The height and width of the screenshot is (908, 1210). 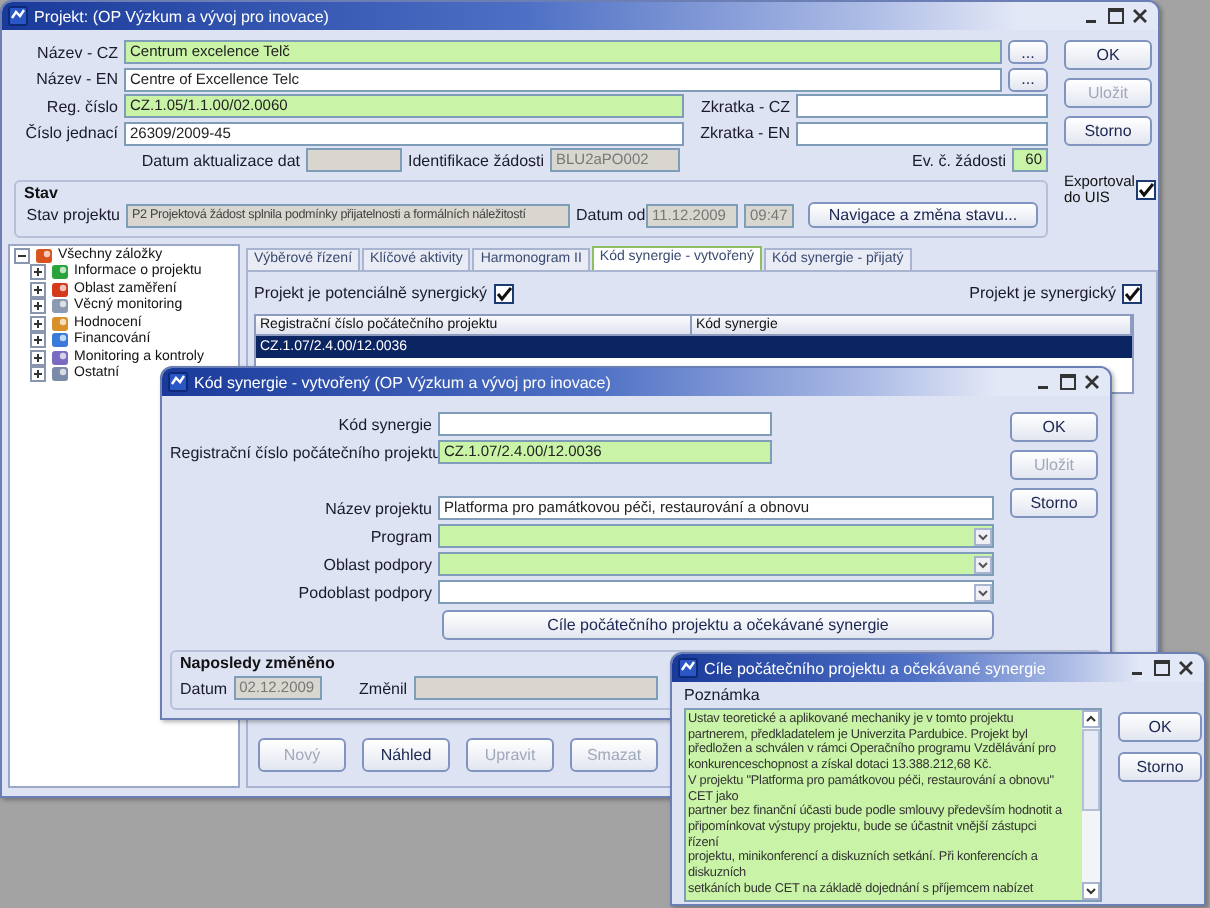 What do you see at coordinates (219, 160) in the screenshot?
I see `field-label: Datum aktualizace dat` at bounding box center [219, 160].